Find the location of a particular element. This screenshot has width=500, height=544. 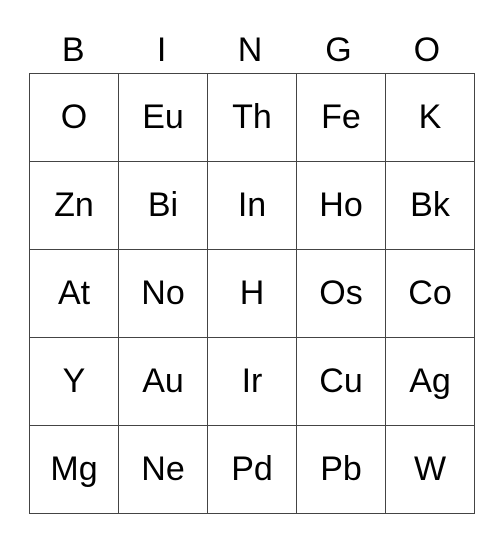

bingo-cell: Pb is located at coordinates (341, 469).